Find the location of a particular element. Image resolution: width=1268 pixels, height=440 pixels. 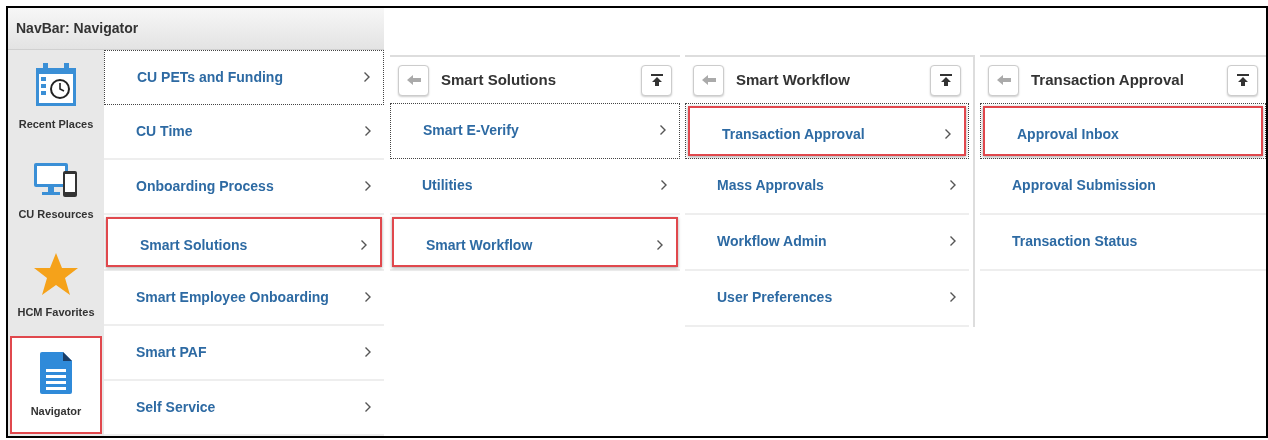

menu-item: Mass Approvals is located at coordinates (827, 186).